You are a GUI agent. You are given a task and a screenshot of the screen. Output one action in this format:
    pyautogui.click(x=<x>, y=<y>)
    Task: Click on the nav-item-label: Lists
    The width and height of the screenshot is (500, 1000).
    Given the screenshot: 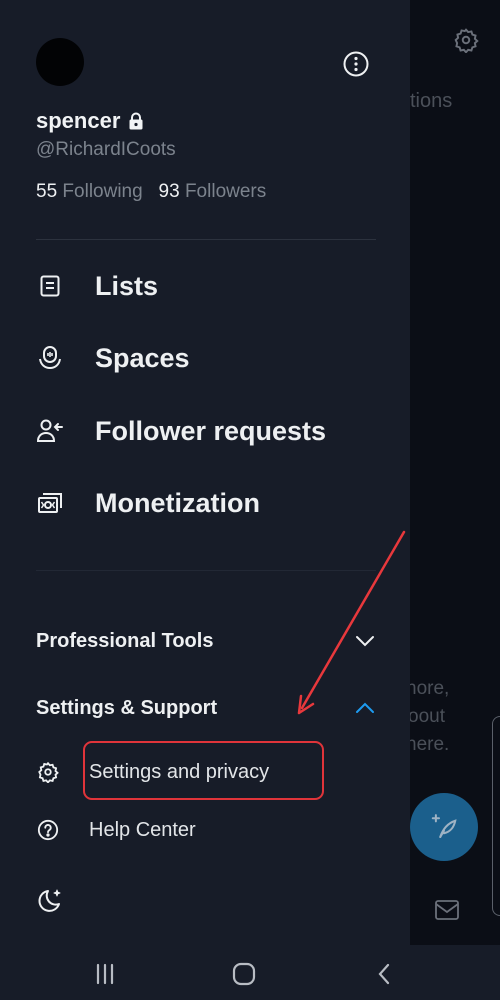 What is the action you would take?
    pyautogui.click(x=127, y=285)
    